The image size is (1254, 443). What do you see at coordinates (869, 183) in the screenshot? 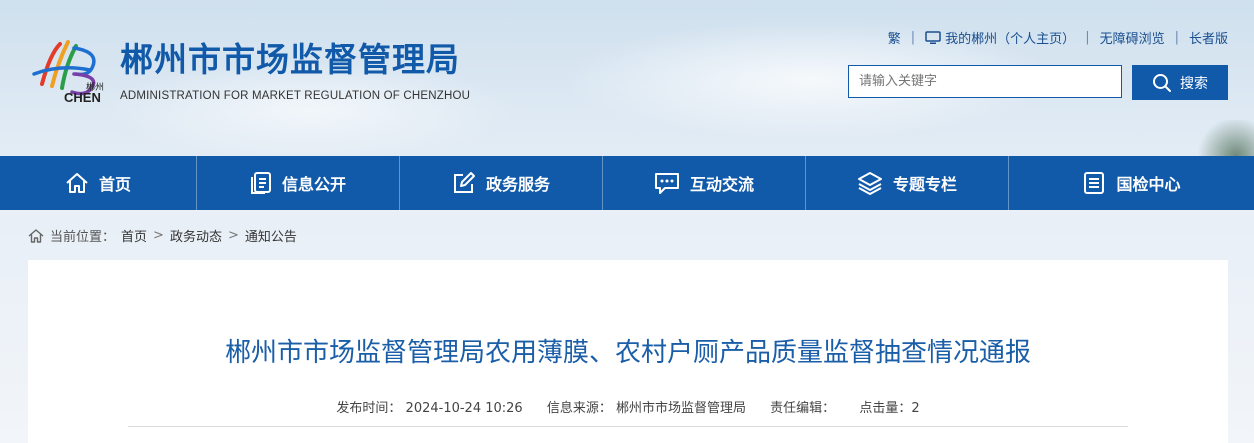
I see `layers-icon` at bounding box center [869, 183].